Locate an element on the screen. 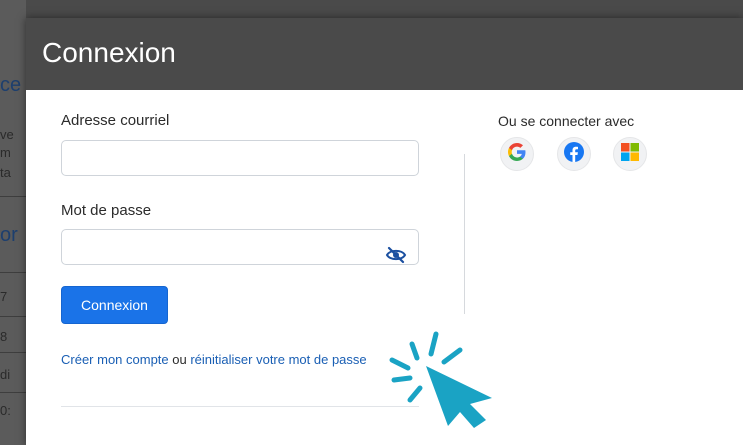  click-cursor-icon is located at coordinates (444, 375).